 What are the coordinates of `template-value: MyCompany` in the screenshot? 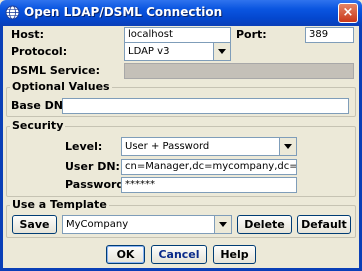 It's located at (97, 224).